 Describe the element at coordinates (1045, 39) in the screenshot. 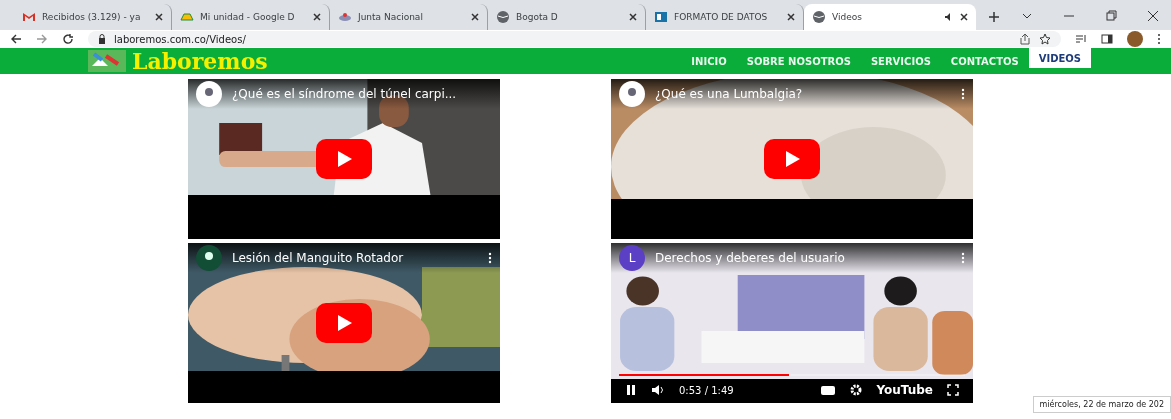

I see `star-icon` at that location.